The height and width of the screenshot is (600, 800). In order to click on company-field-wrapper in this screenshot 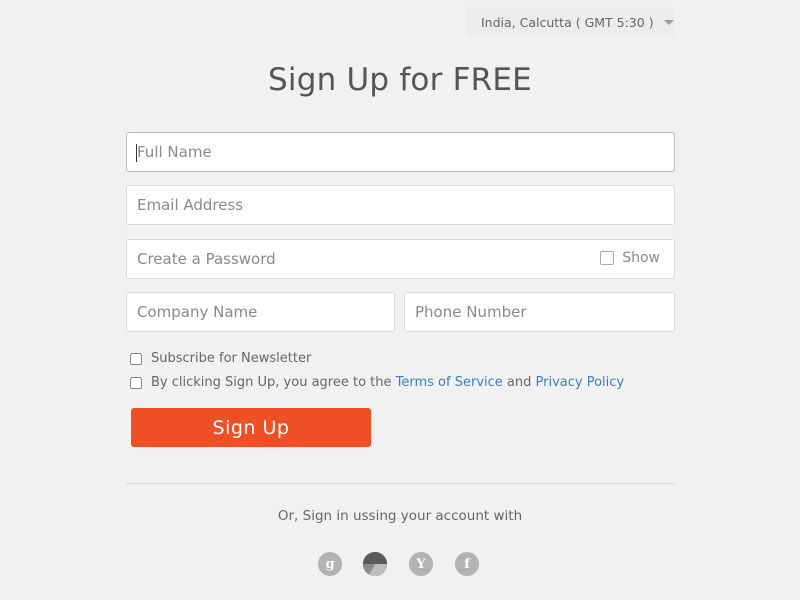, I will do `click(260, 312)`.